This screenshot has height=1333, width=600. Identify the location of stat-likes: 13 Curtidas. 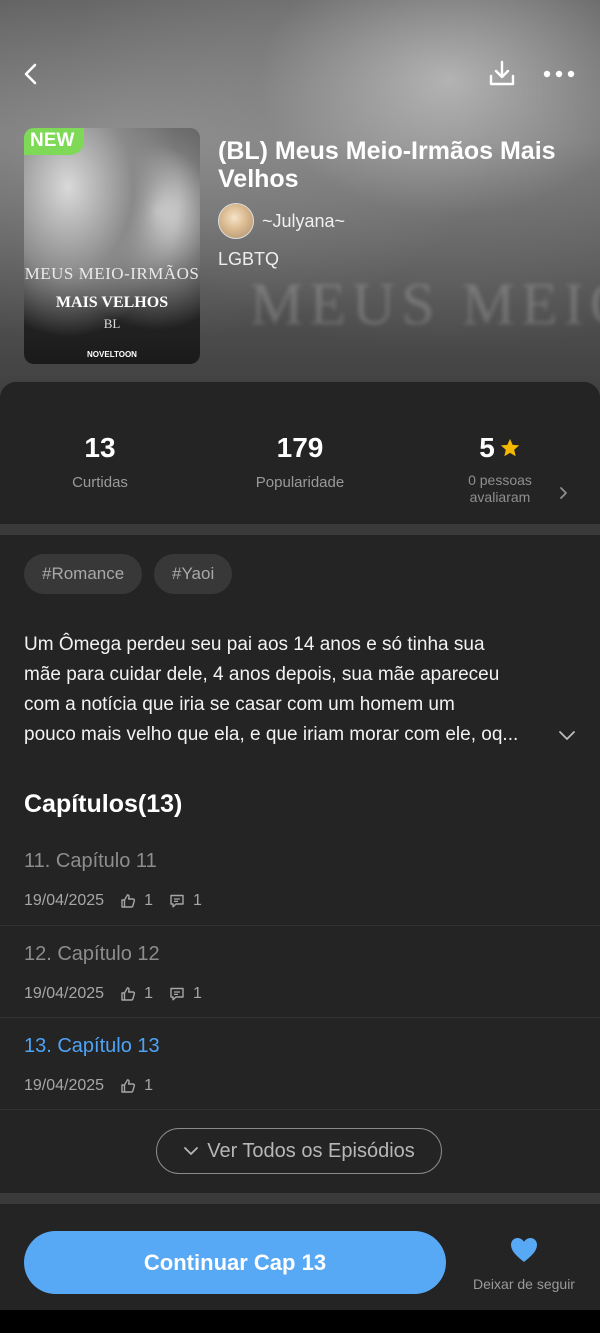
(100, 461).